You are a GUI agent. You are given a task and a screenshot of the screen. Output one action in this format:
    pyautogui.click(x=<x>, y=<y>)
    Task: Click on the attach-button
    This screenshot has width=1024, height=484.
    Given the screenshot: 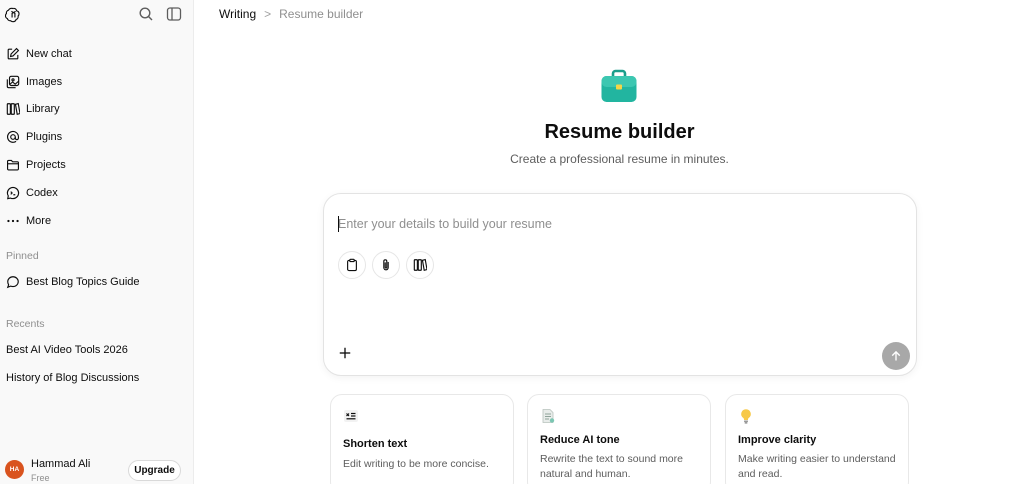 What is the action you would take?
    pyautogui.click(x=386, y=265)
    